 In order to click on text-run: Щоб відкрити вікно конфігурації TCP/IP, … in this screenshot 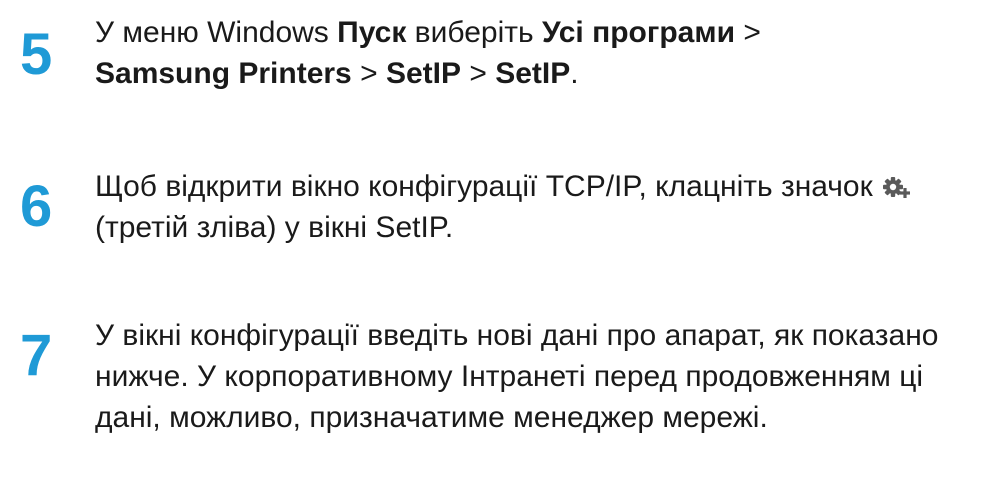, I will do `click(488, 186)`.